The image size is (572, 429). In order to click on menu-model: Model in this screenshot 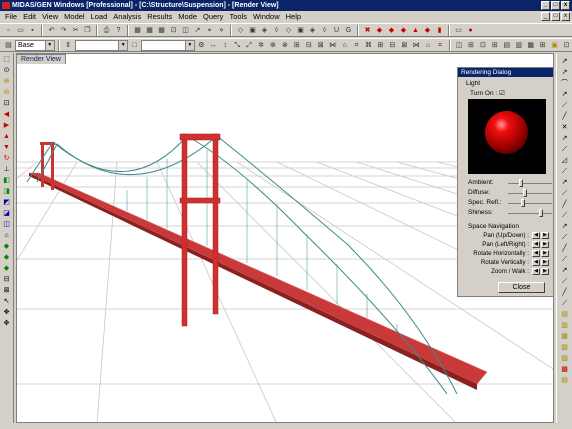, I will do `click(74, 16)`.